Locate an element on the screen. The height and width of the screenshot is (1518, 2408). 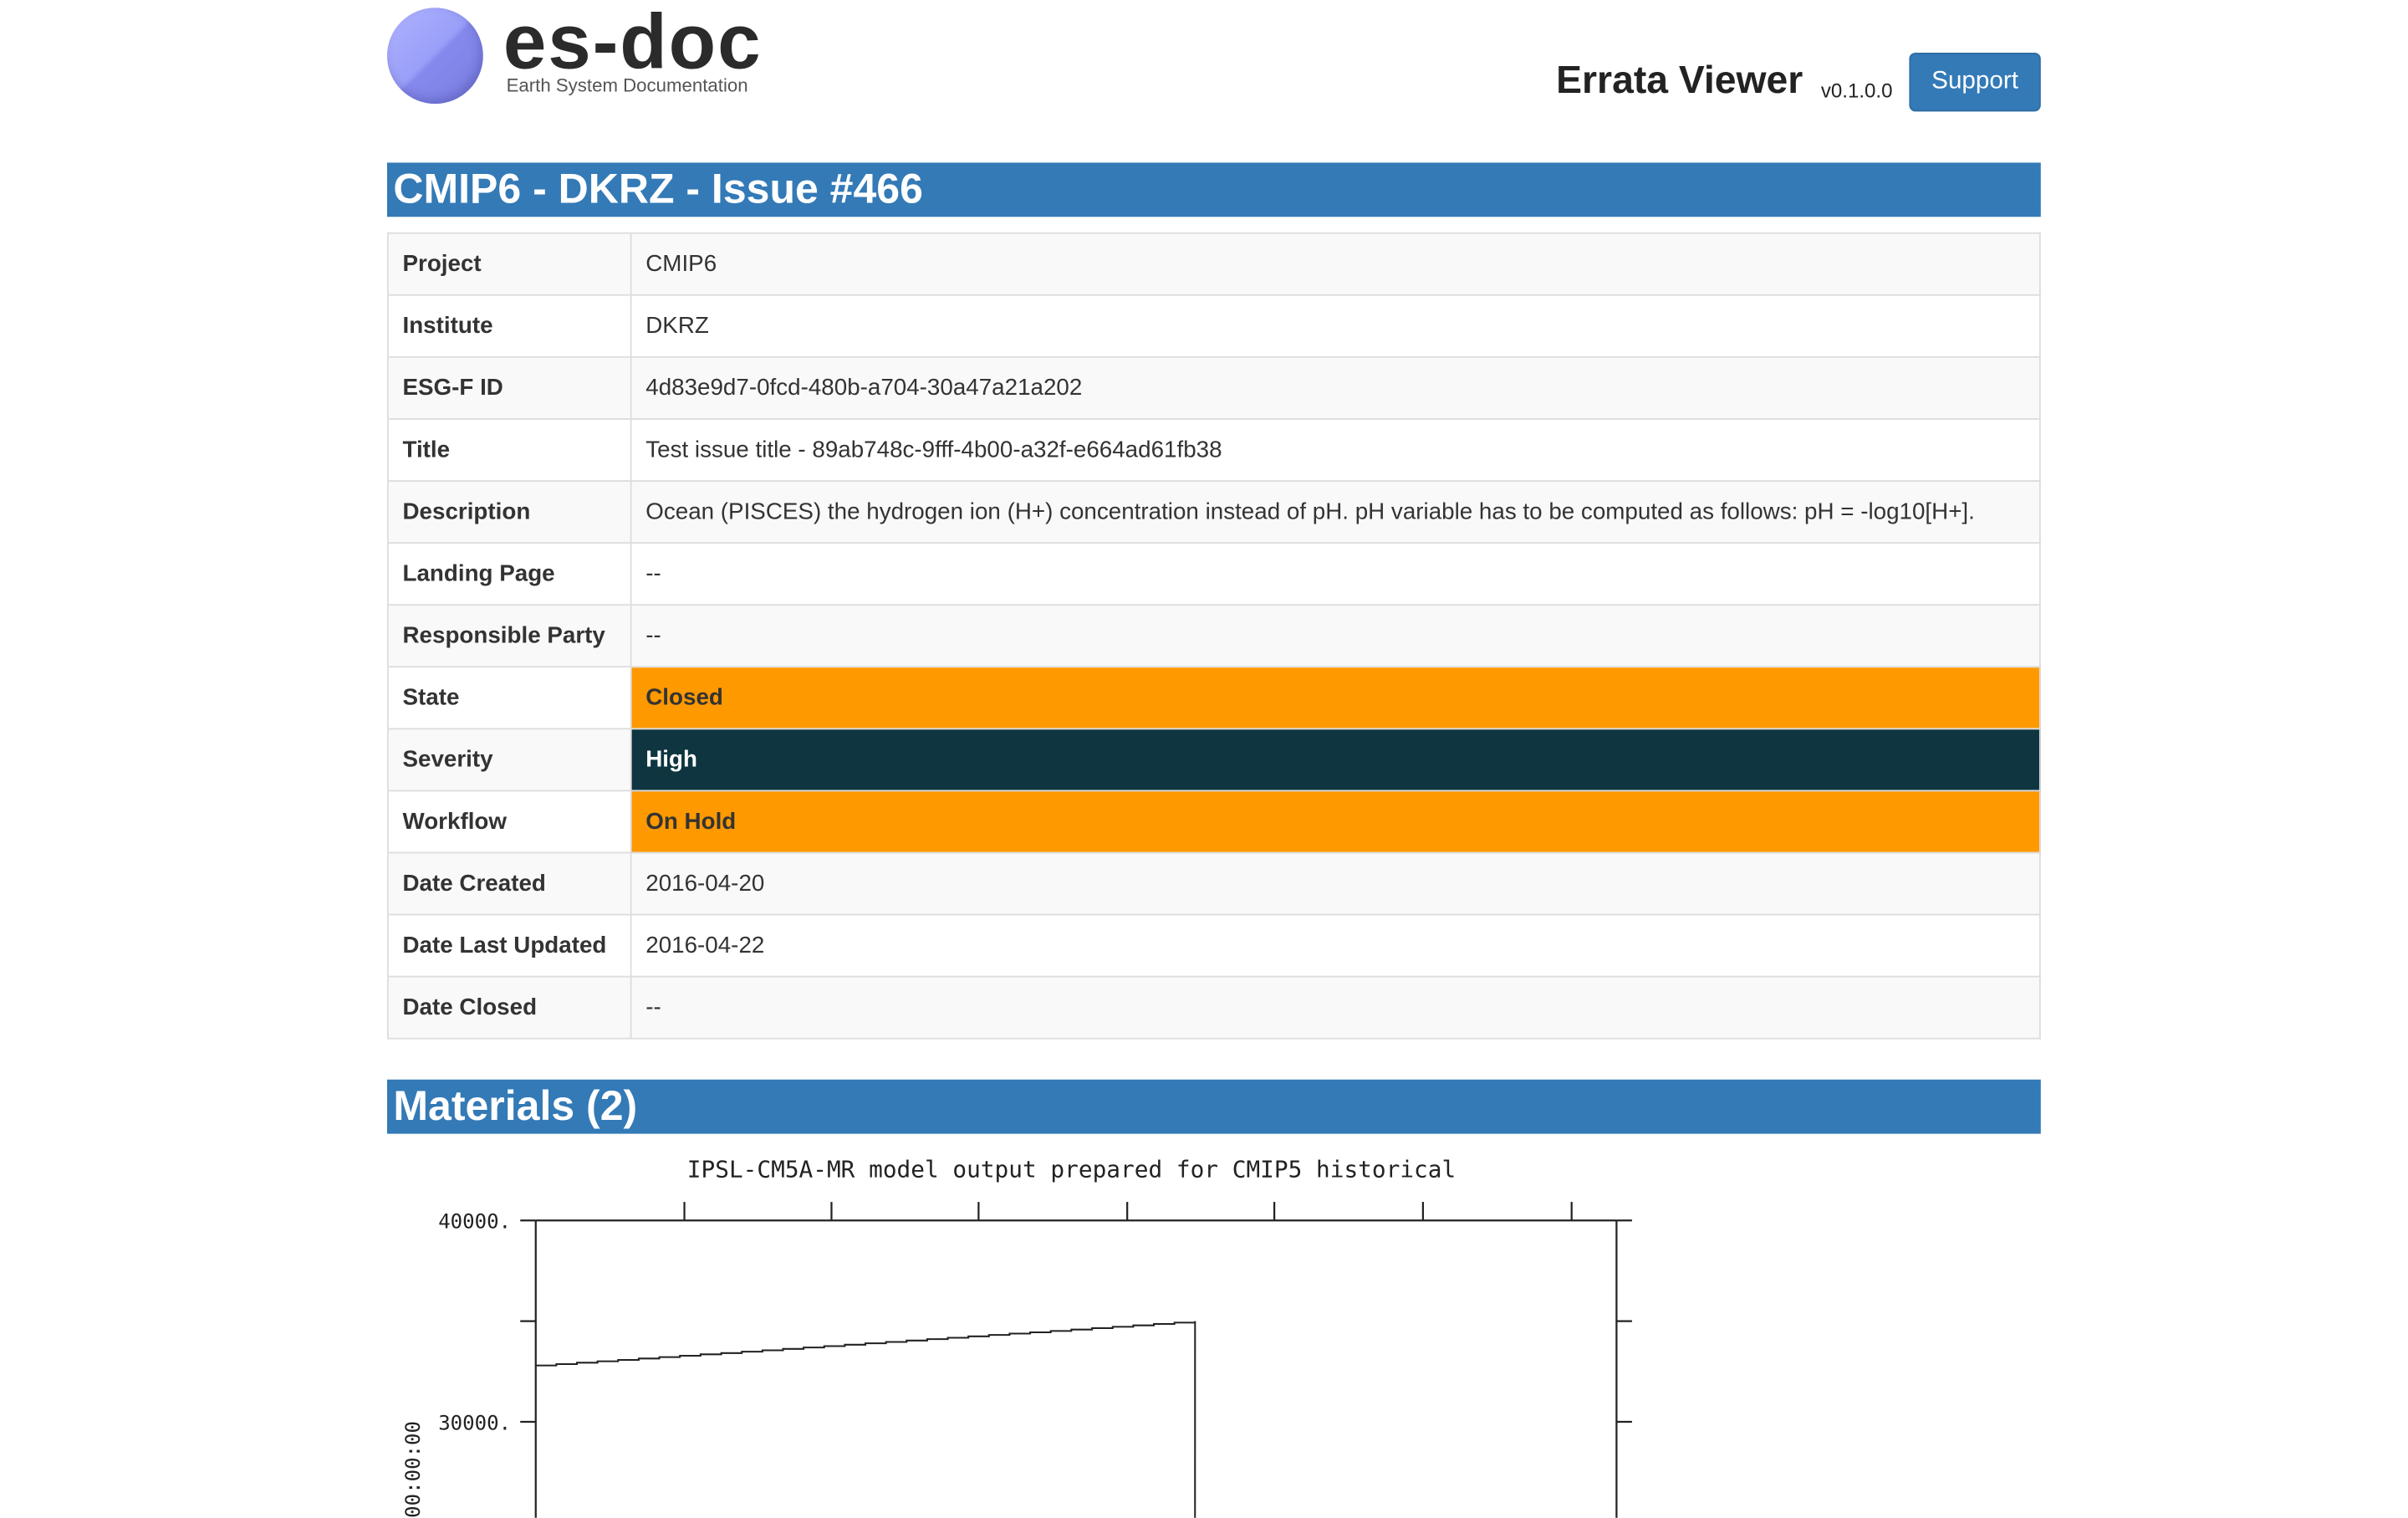
row-project: Project CMIP6 is located at coordinates (1214, 264).